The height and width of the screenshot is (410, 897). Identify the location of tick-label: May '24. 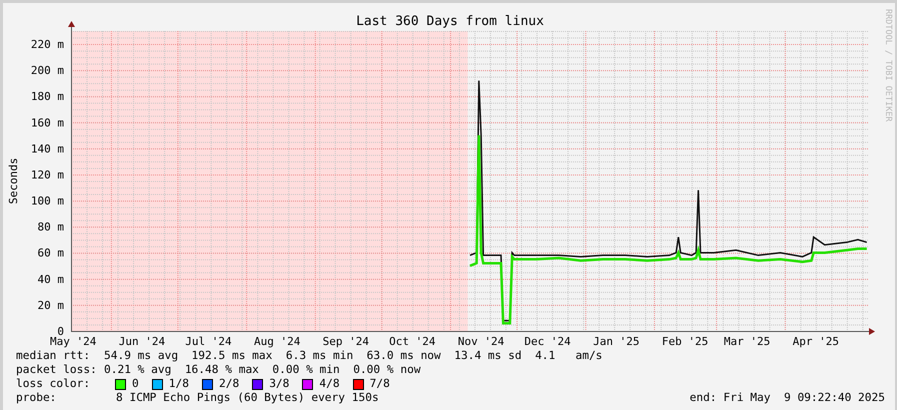
(73, 341).